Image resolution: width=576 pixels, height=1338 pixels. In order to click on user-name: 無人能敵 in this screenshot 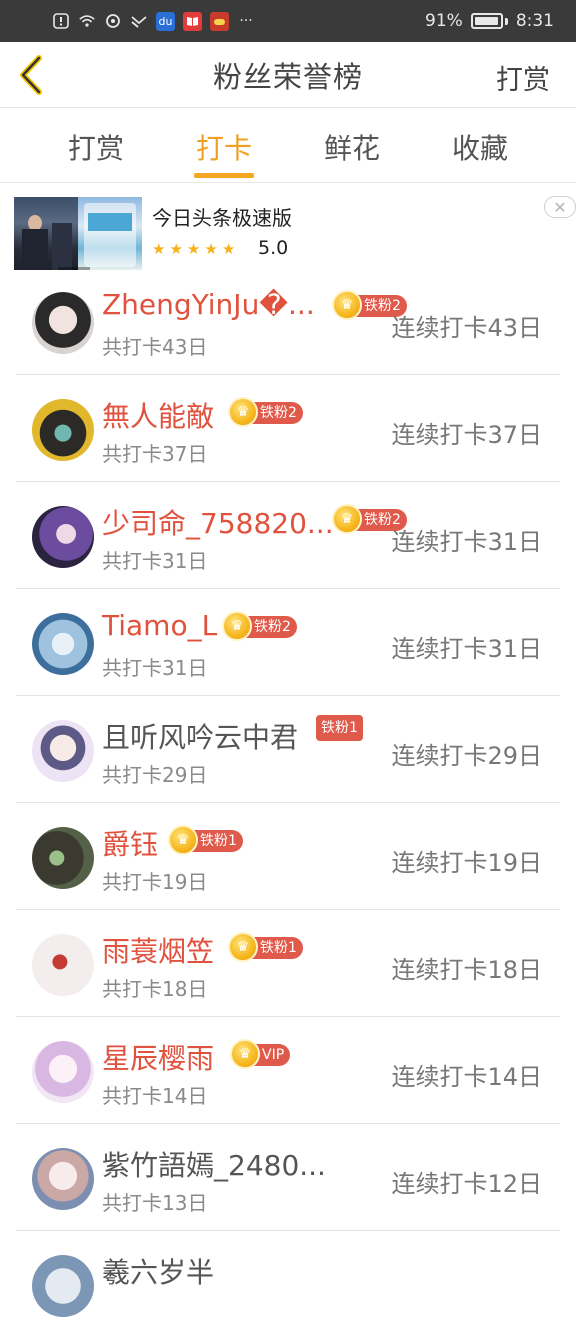, I will do `click(158, 415)`.